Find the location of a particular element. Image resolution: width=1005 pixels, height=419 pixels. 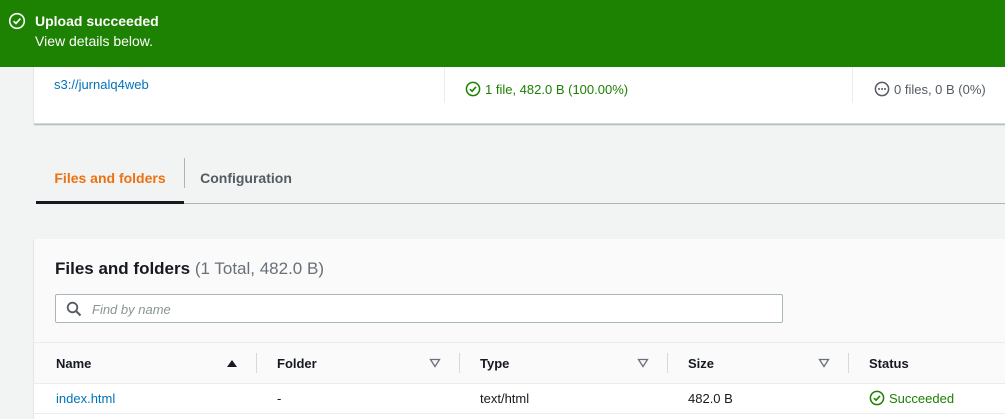

succeeded-summary: 1 file, 482.0 B (100.00%) is located at coordinates (546, 89).